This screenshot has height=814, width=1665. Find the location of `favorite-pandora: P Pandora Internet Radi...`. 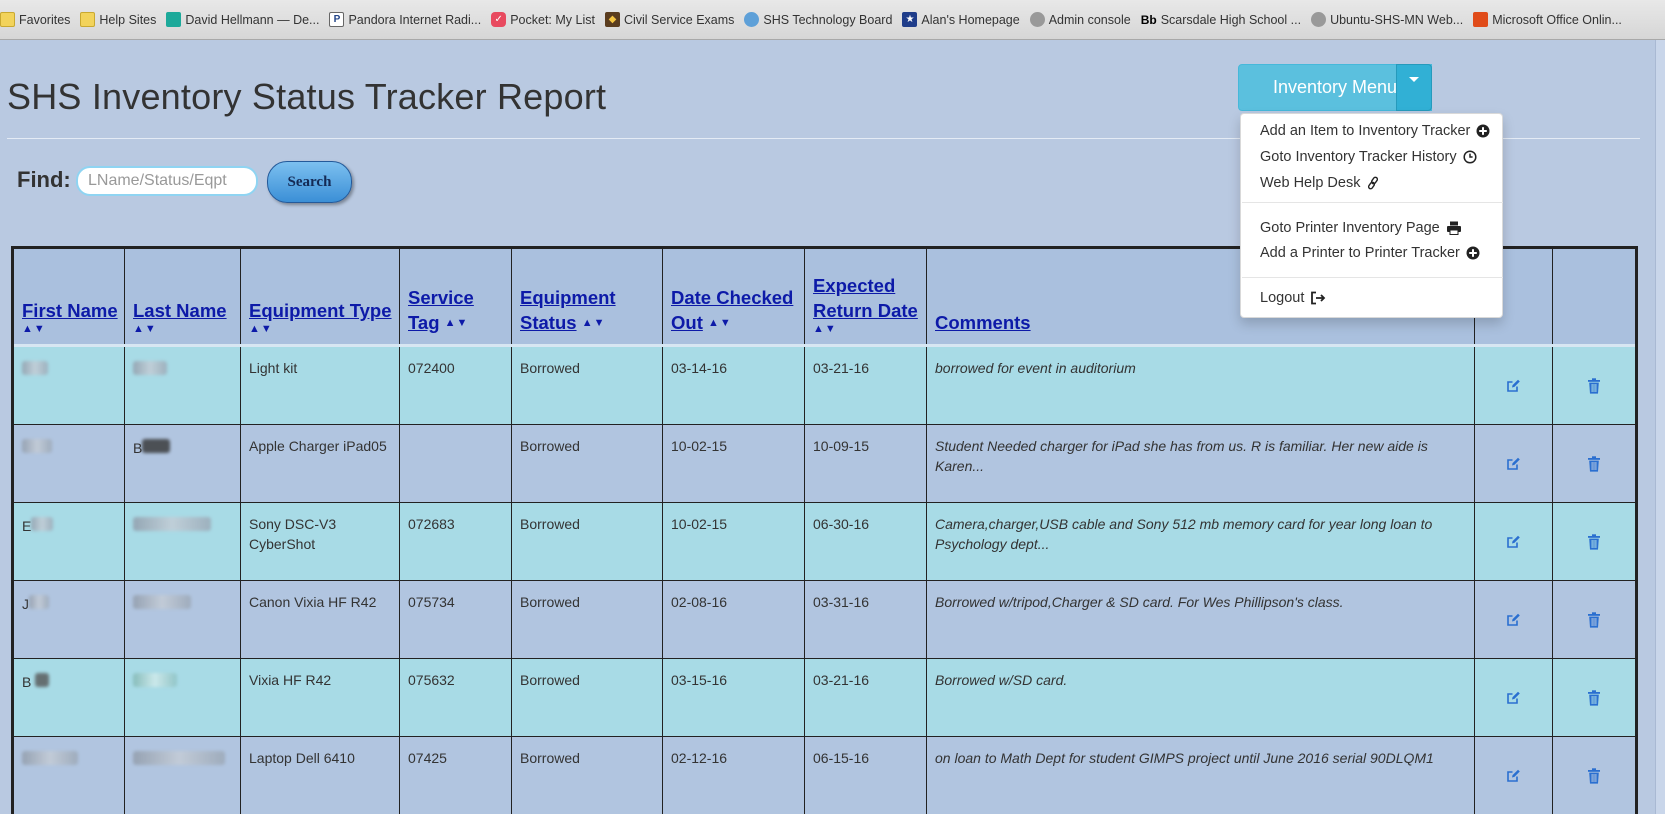

favorite-pandora: P Pandora Internet Radi... is located at coordinates (405, 19).